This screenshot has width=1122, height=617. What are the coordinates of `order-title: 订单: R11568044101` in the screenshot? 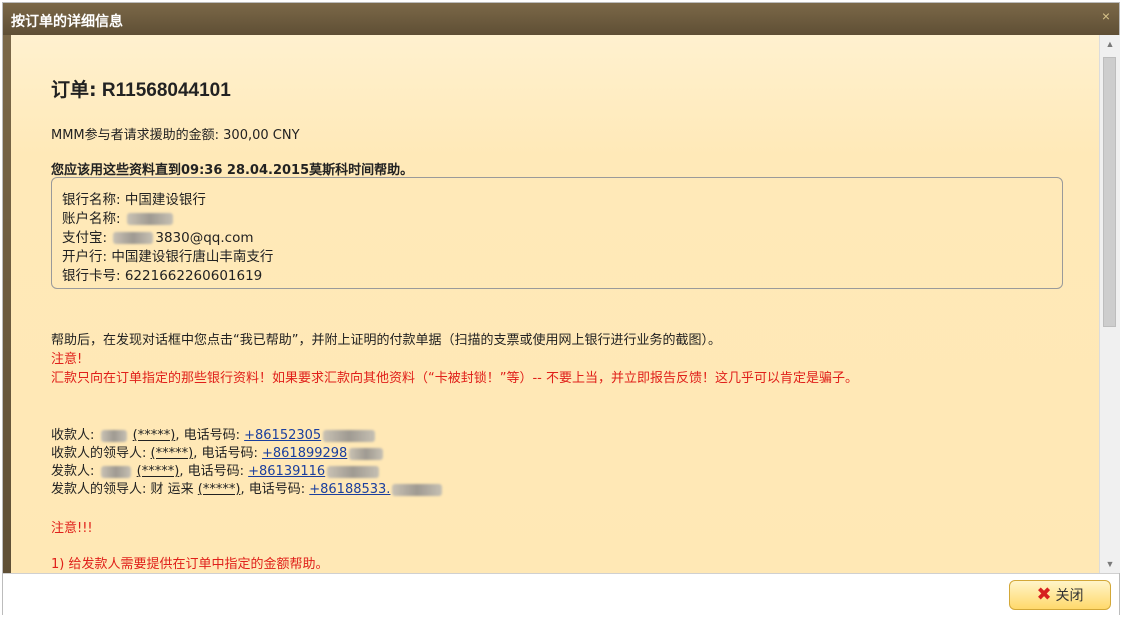 It's located at (141, 88).